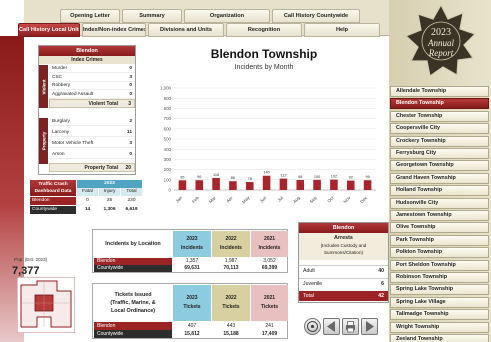  I want to click on location-county-2022: 70,113, so click(231, 268).